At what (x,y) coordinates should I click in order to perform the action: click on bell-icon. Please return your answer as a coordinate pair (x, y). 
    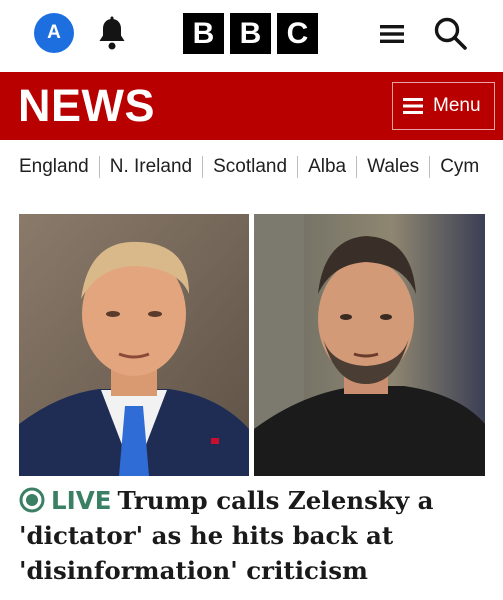
    Looking at the image, I should click on (112, 34).